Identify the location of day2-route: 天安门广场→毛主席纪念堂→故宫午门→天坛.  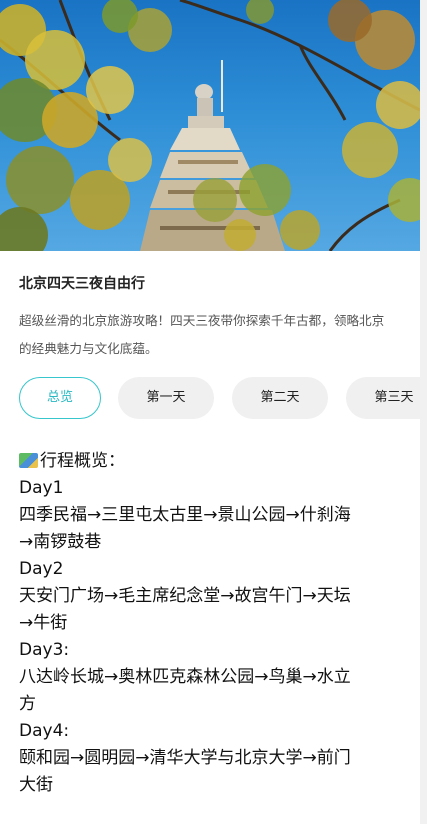
(185, 596).